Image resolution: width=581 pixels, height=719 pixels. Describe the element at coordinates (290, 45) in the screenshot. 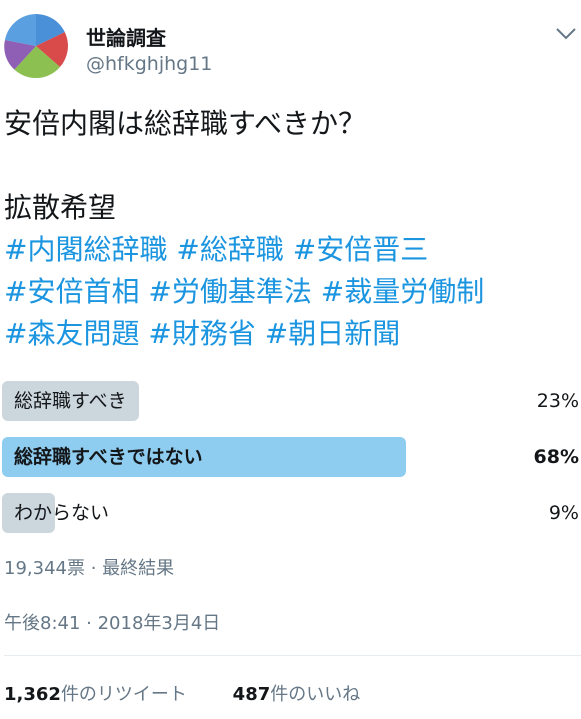

I see `tweet-header: 世論調査 @hfkghjhg11` at that location.